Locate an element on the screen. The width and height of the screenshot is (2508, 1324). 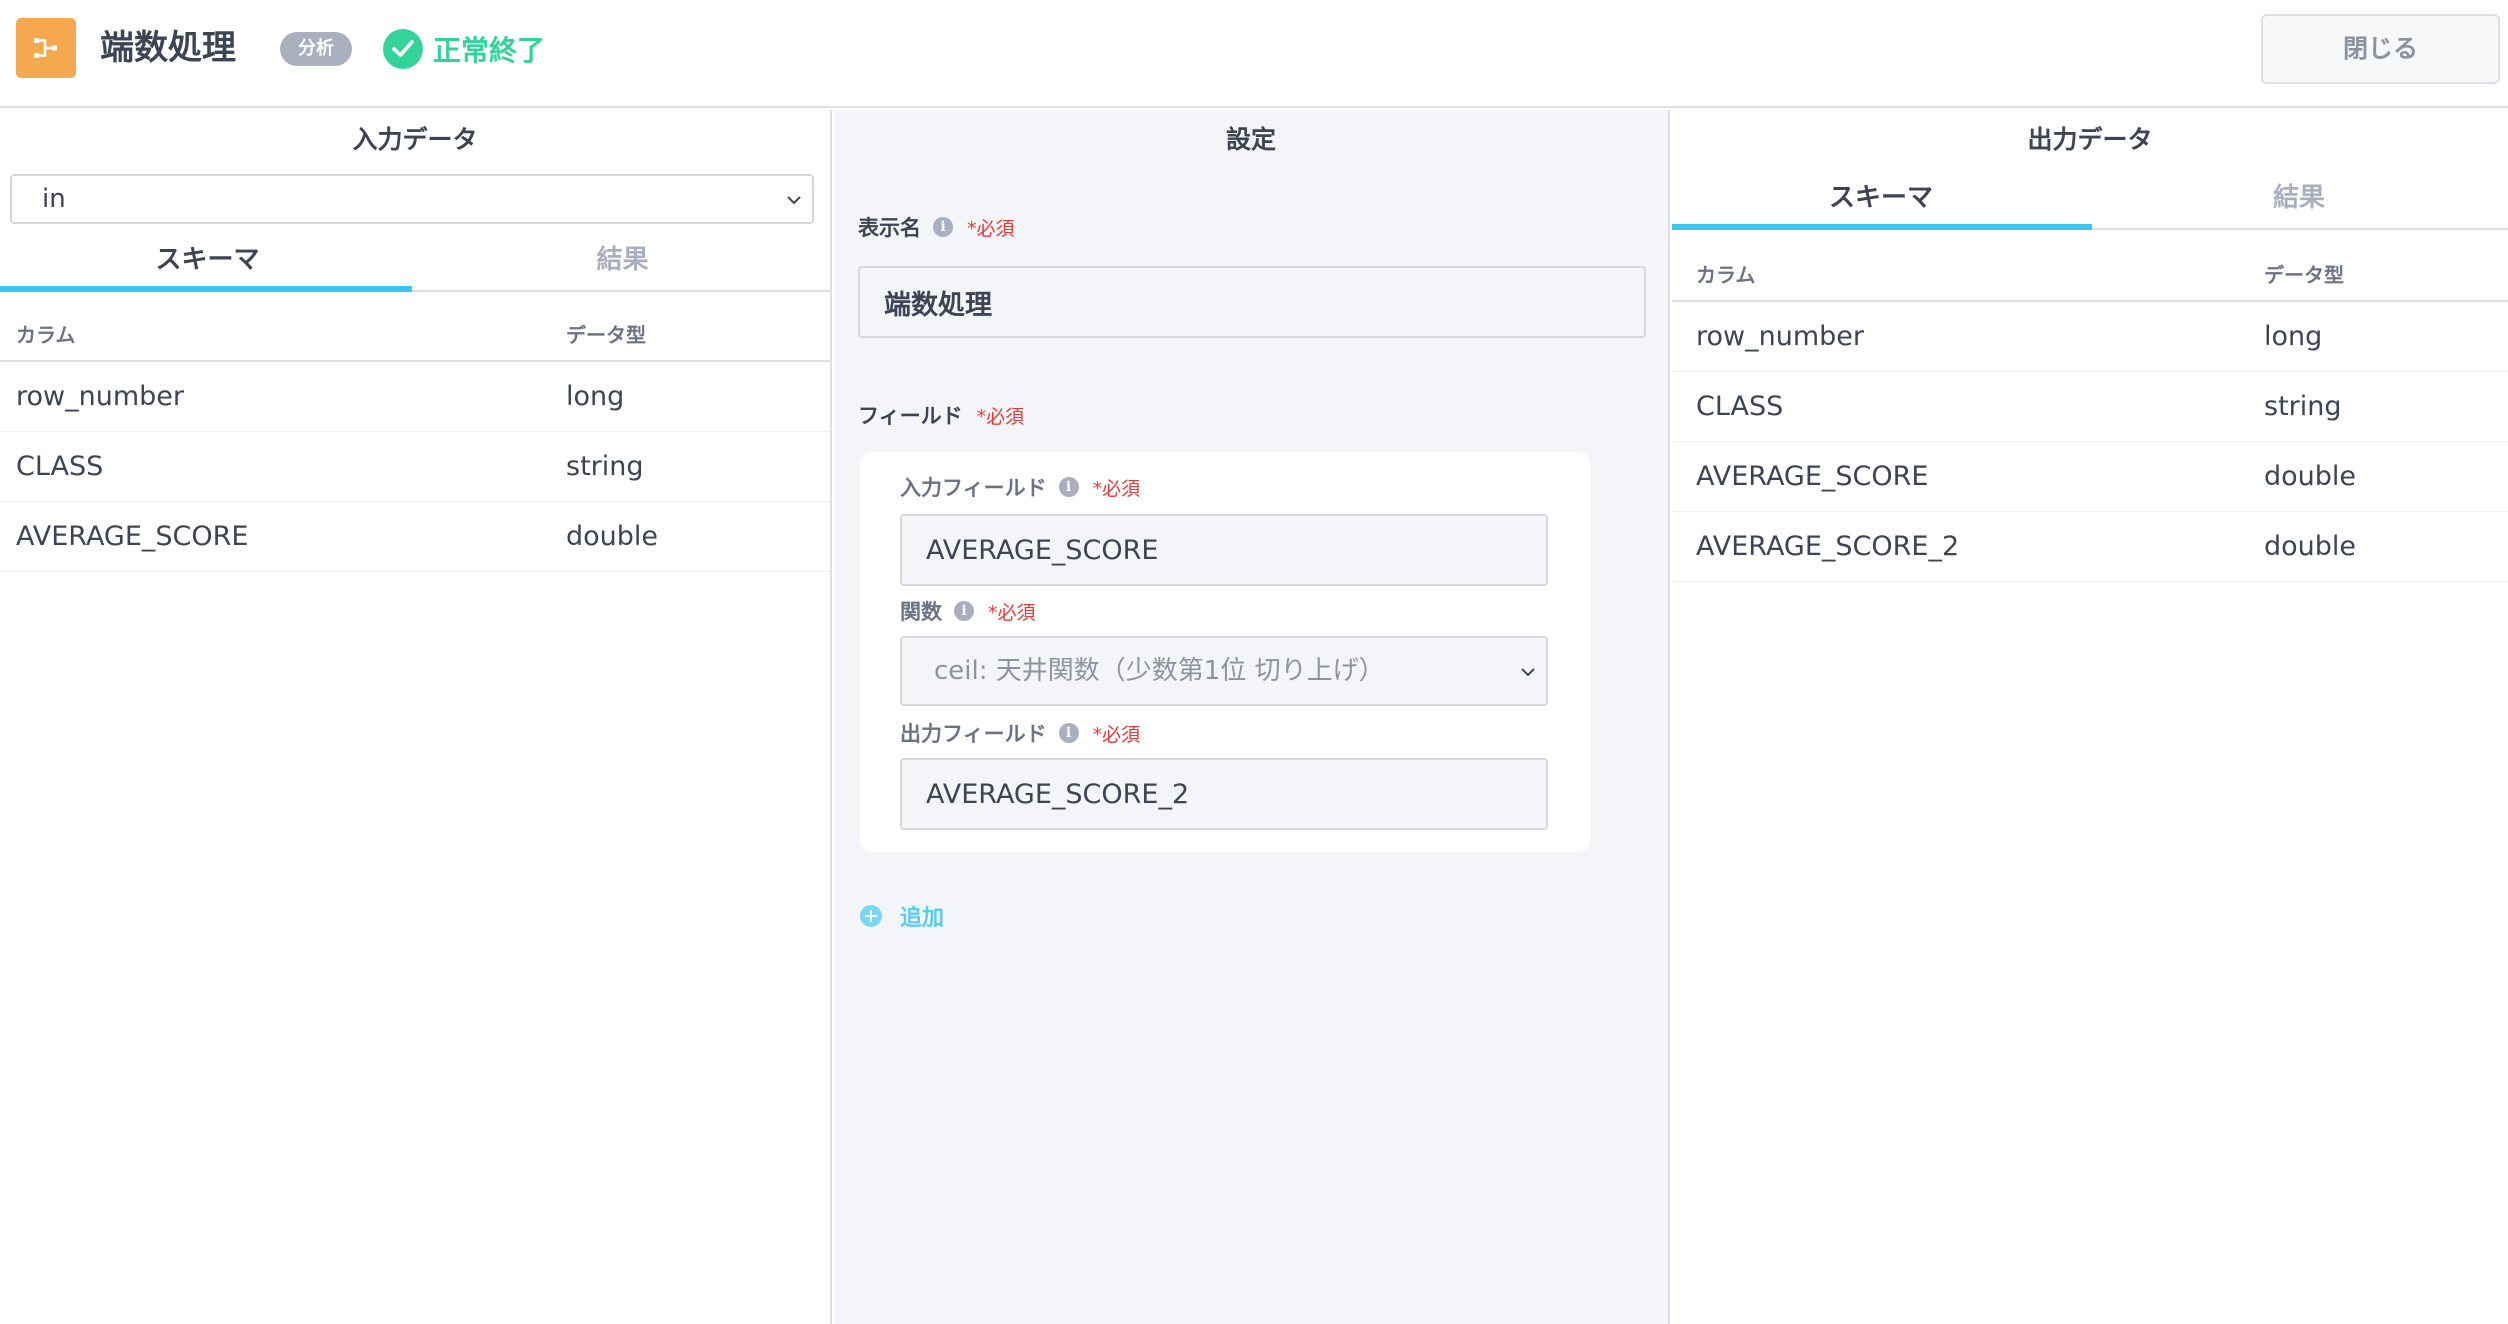
input-table-header: カラム データ型 is located at coordinates (415, 333).